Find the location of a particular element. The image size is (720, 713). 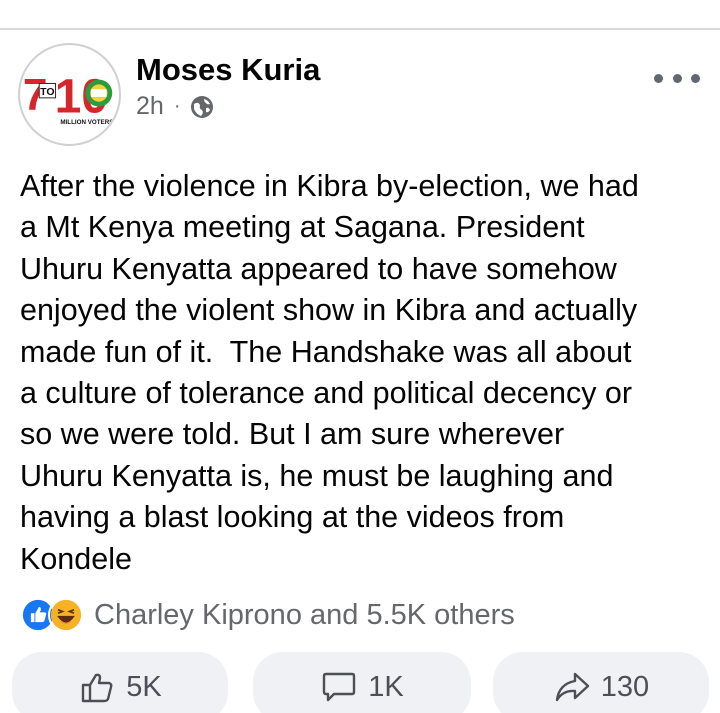

author-name: Moses Kuria is located at coordinates (228, 70).